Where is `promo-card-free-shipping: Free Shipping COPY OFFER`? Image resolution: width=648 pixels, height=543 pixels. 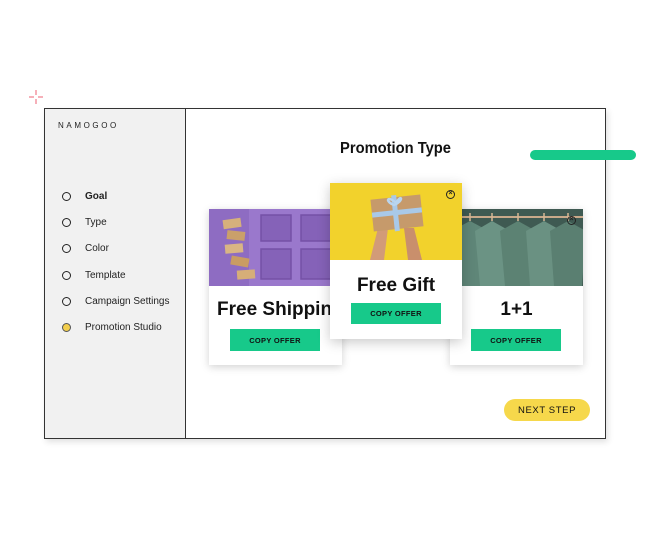 promo-card-free-shipping: Free Shipping COPY OFFER is located at coordinates (275, 287).